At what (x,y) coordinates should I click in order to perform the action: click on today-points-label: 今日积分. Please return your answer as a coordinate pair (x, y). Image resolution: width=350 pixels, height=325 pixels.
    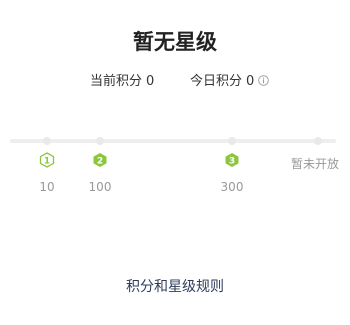
    Looking at the image, I should click on (216, 81).